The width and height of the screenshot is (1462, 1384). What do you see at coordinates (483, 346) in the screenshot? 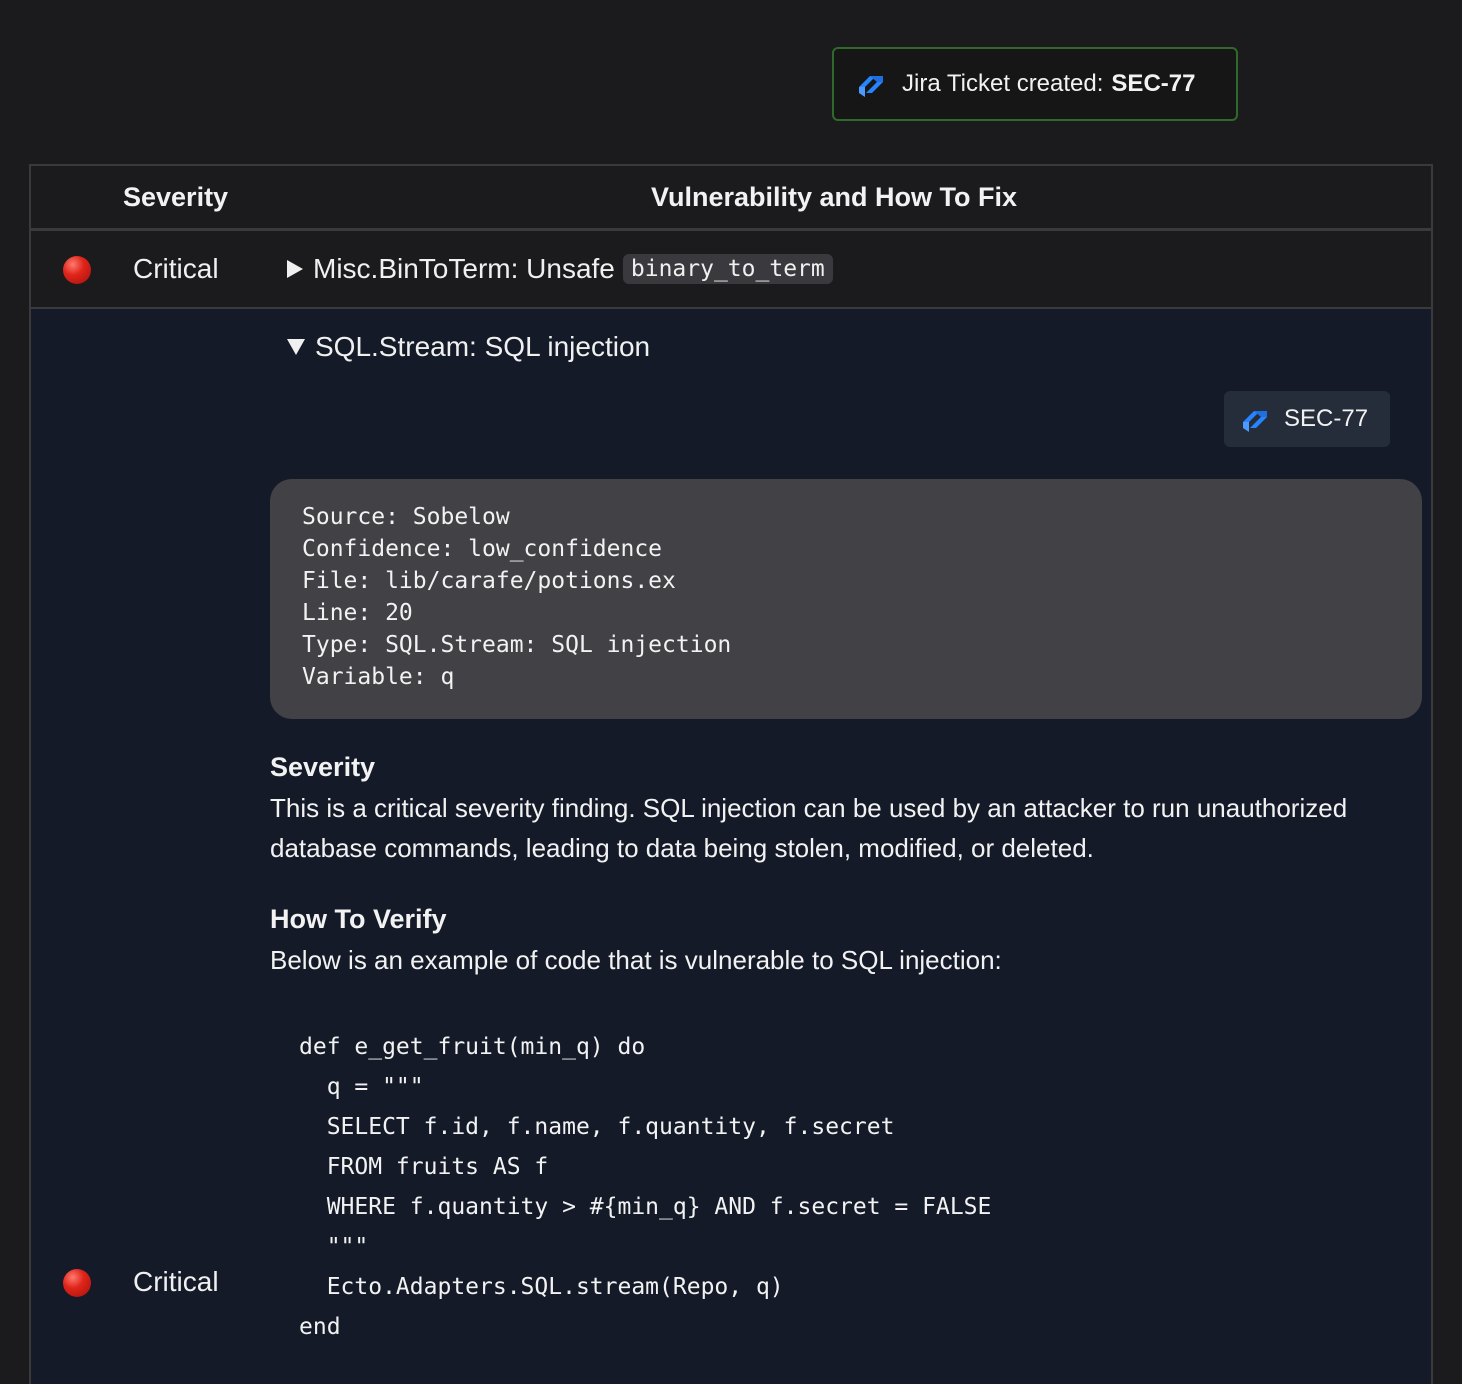
I see `finding-title: SQL.Stream: SQL injection` at bounding box center [483, 346].